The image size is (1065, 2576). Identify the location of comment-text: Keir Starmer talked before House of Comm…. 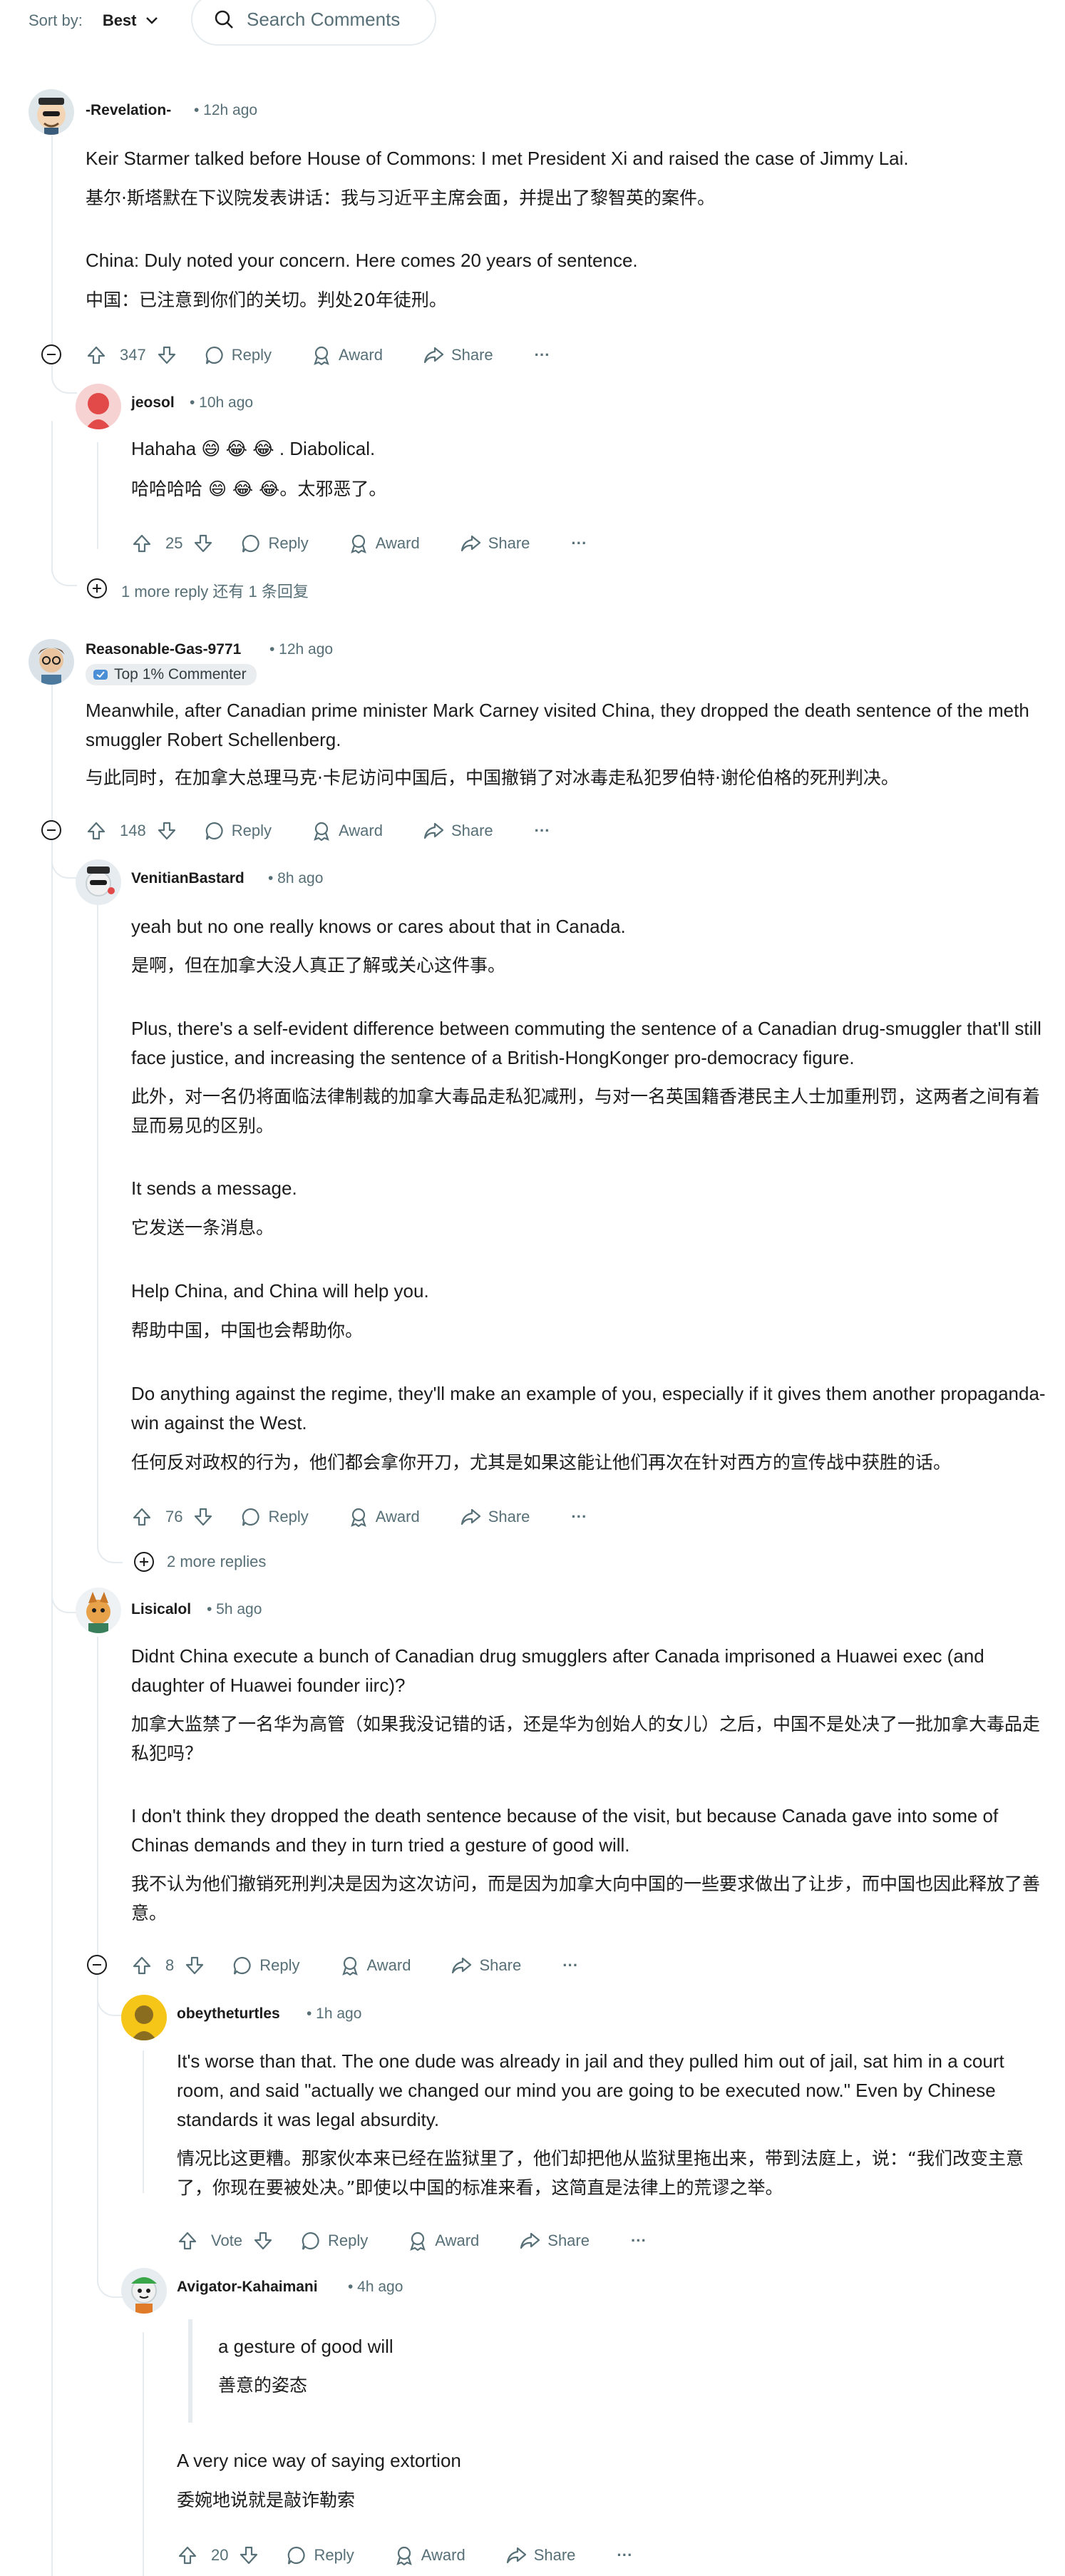
(497, 159).